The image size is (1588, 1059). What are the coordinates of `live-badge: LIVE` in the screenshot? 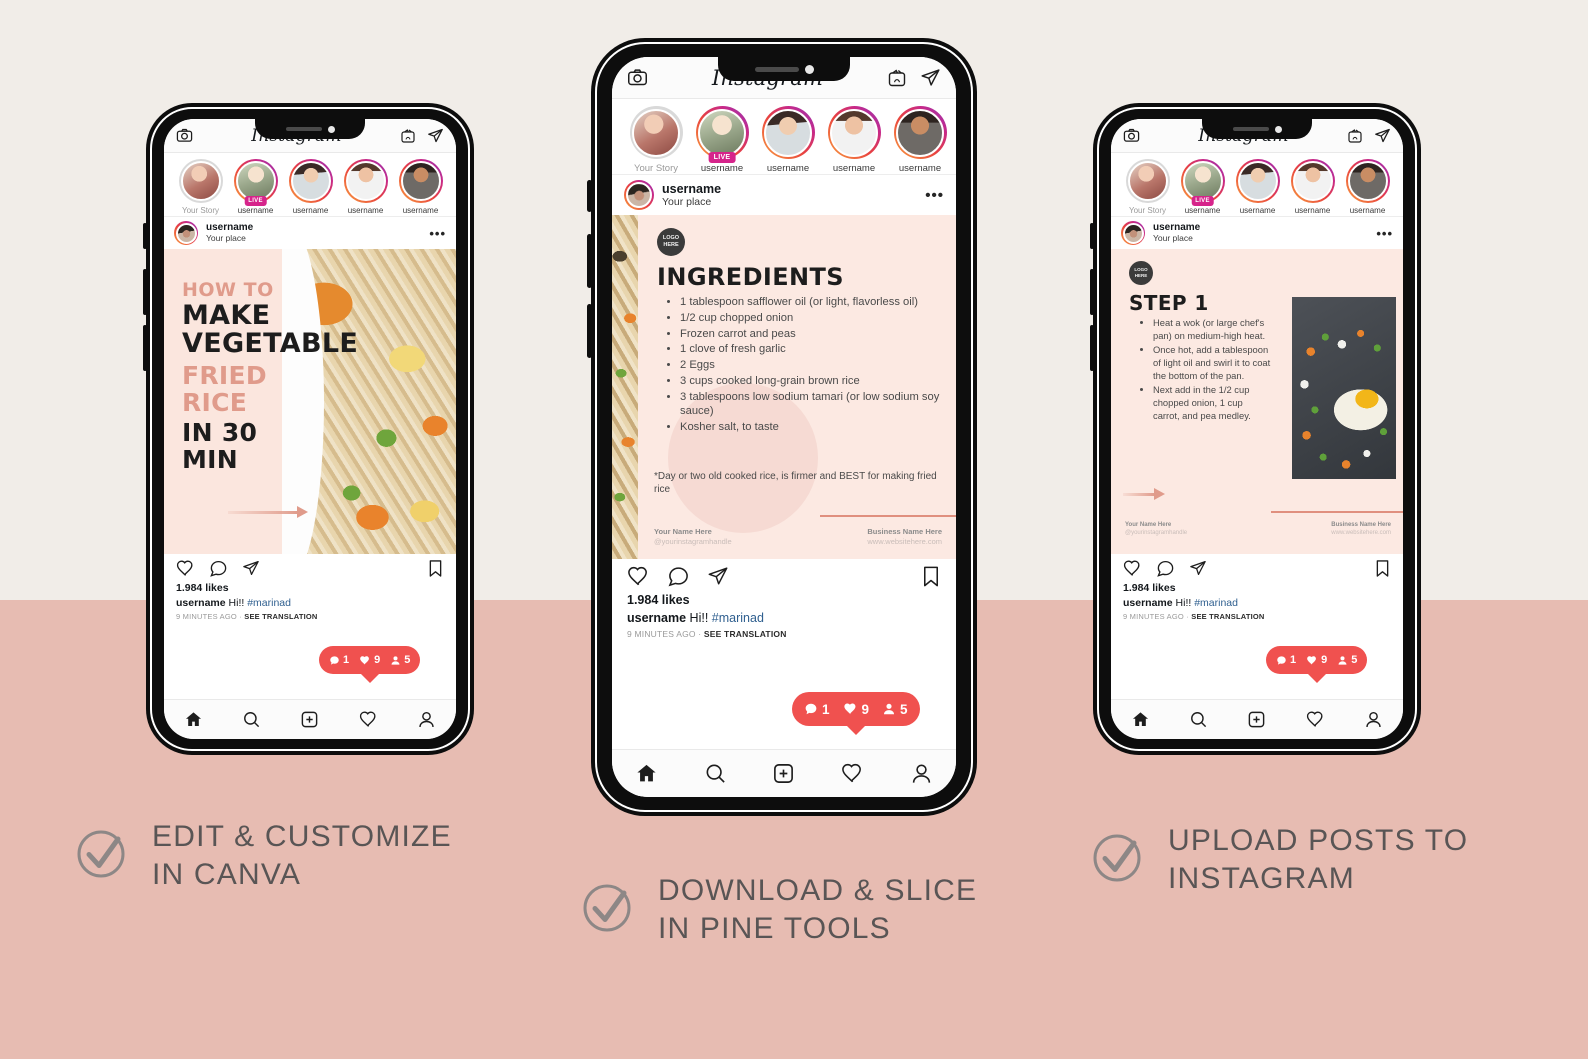 It's located at (255, 201).